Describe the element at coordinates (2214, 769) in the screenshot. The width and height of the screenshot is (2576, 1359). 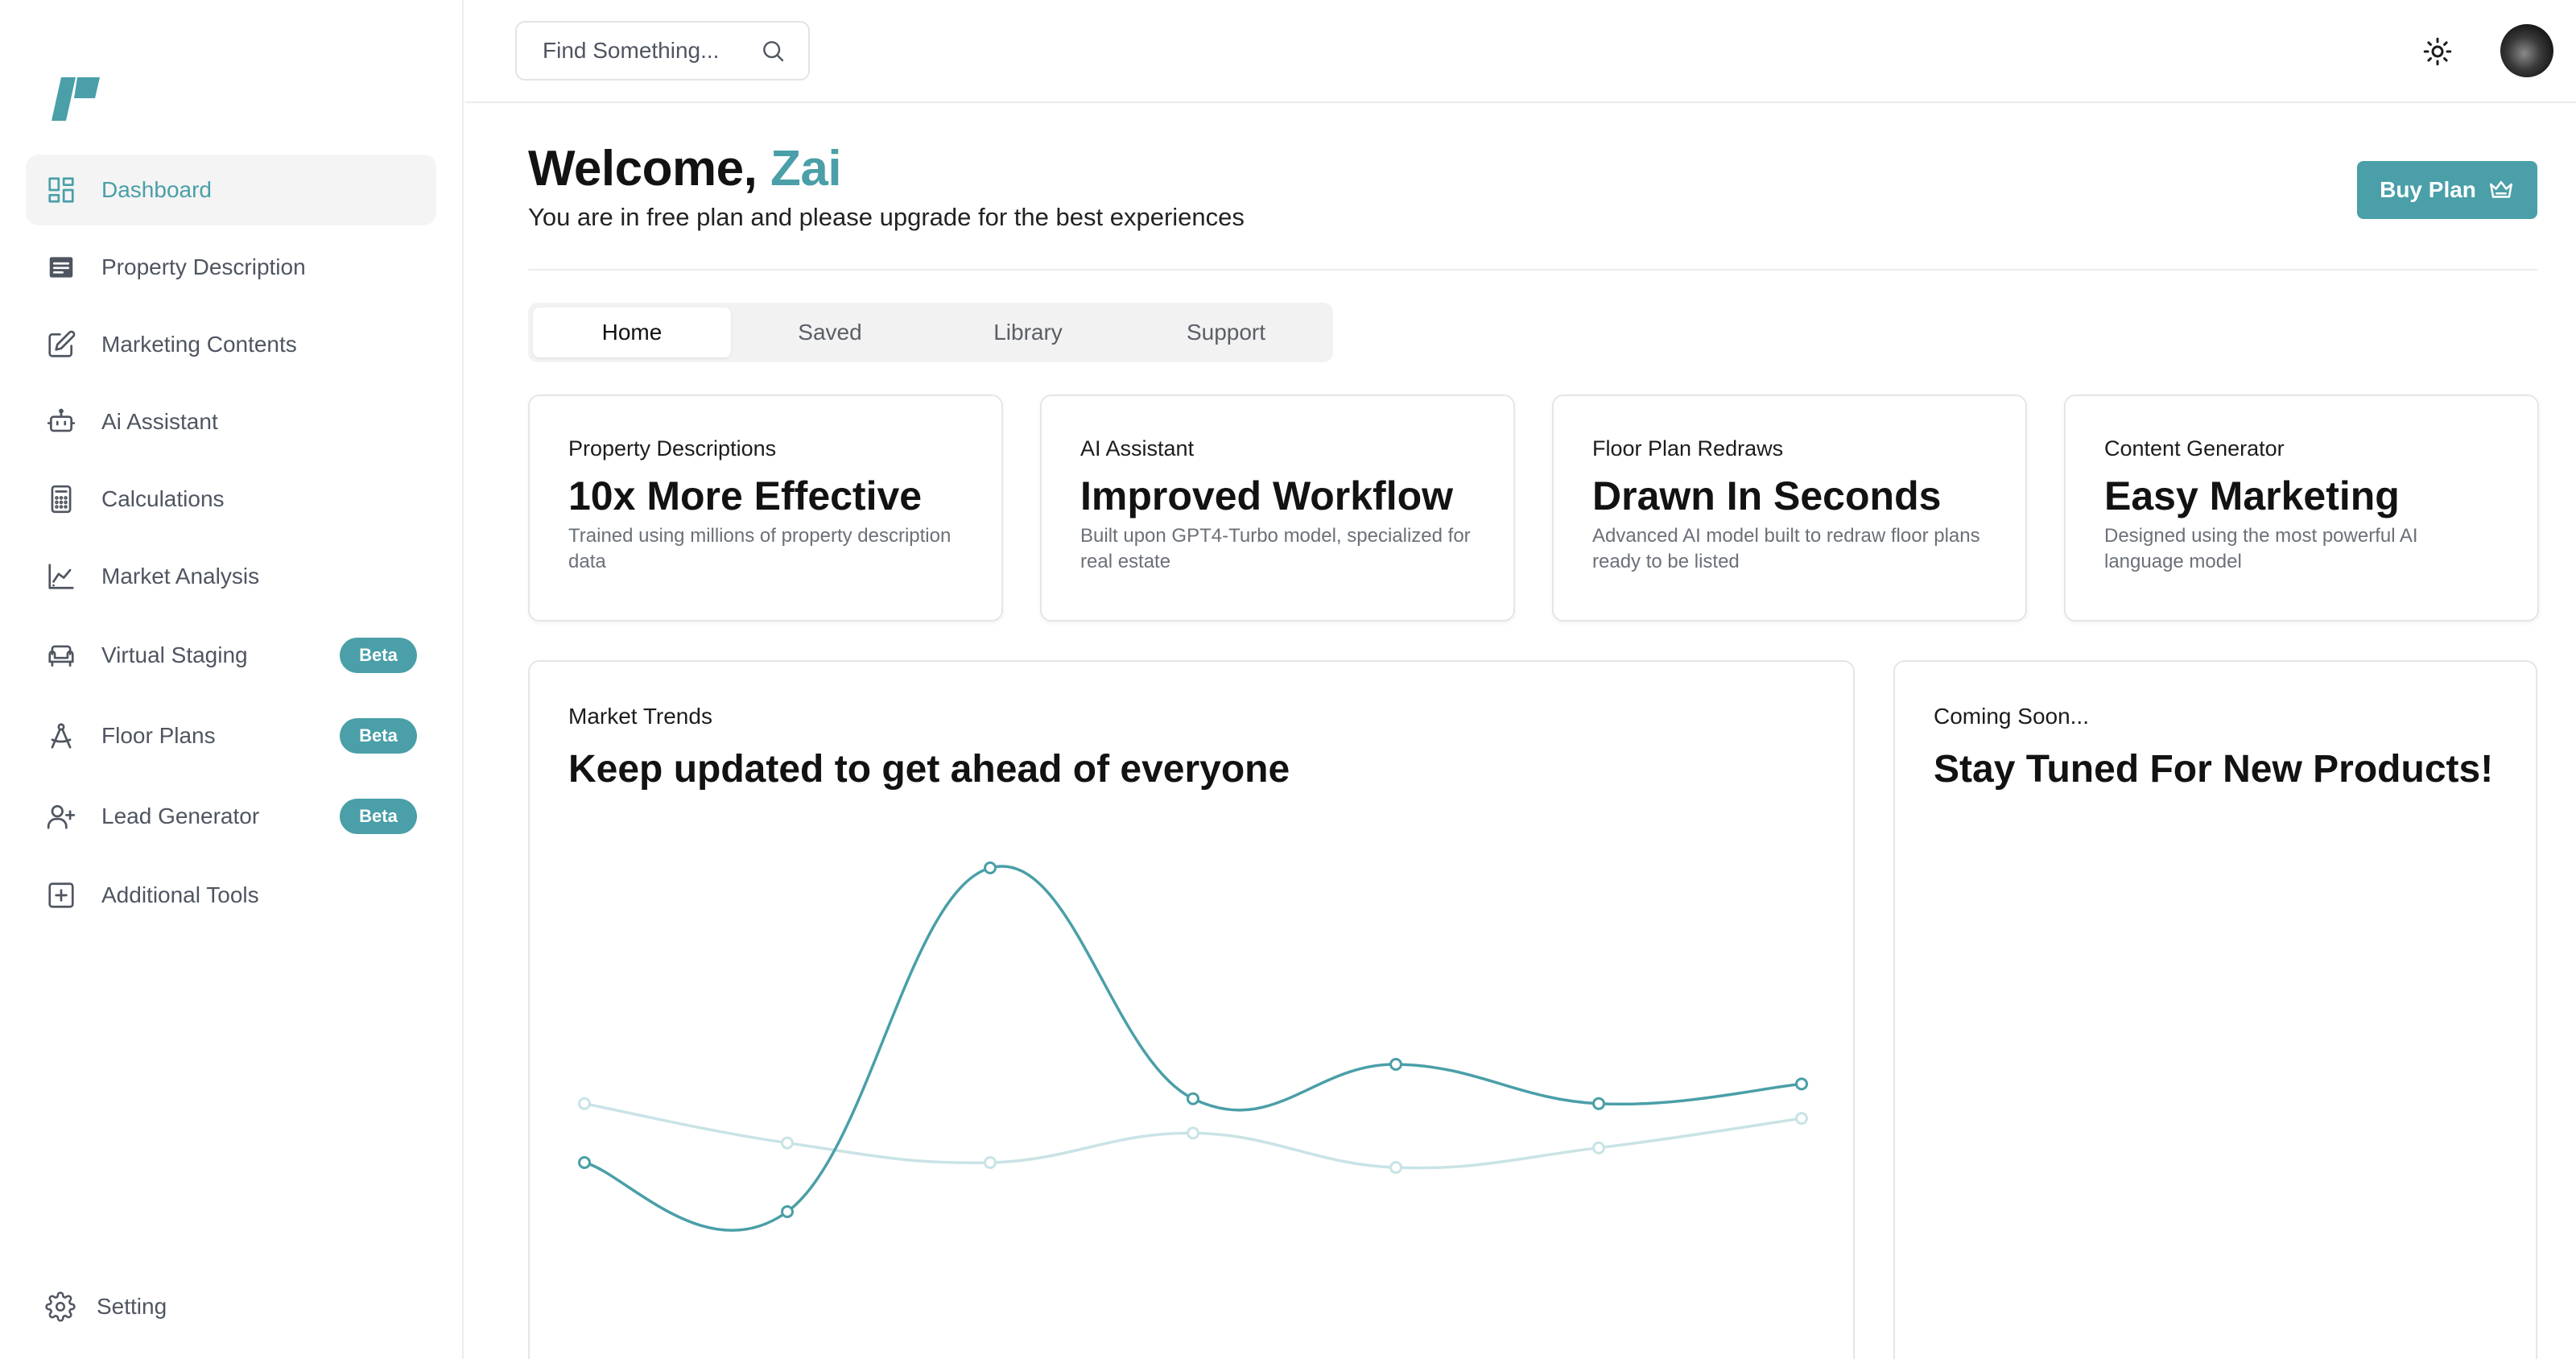
I see `coming-title: Stay Tuned For New Products!` at that location.